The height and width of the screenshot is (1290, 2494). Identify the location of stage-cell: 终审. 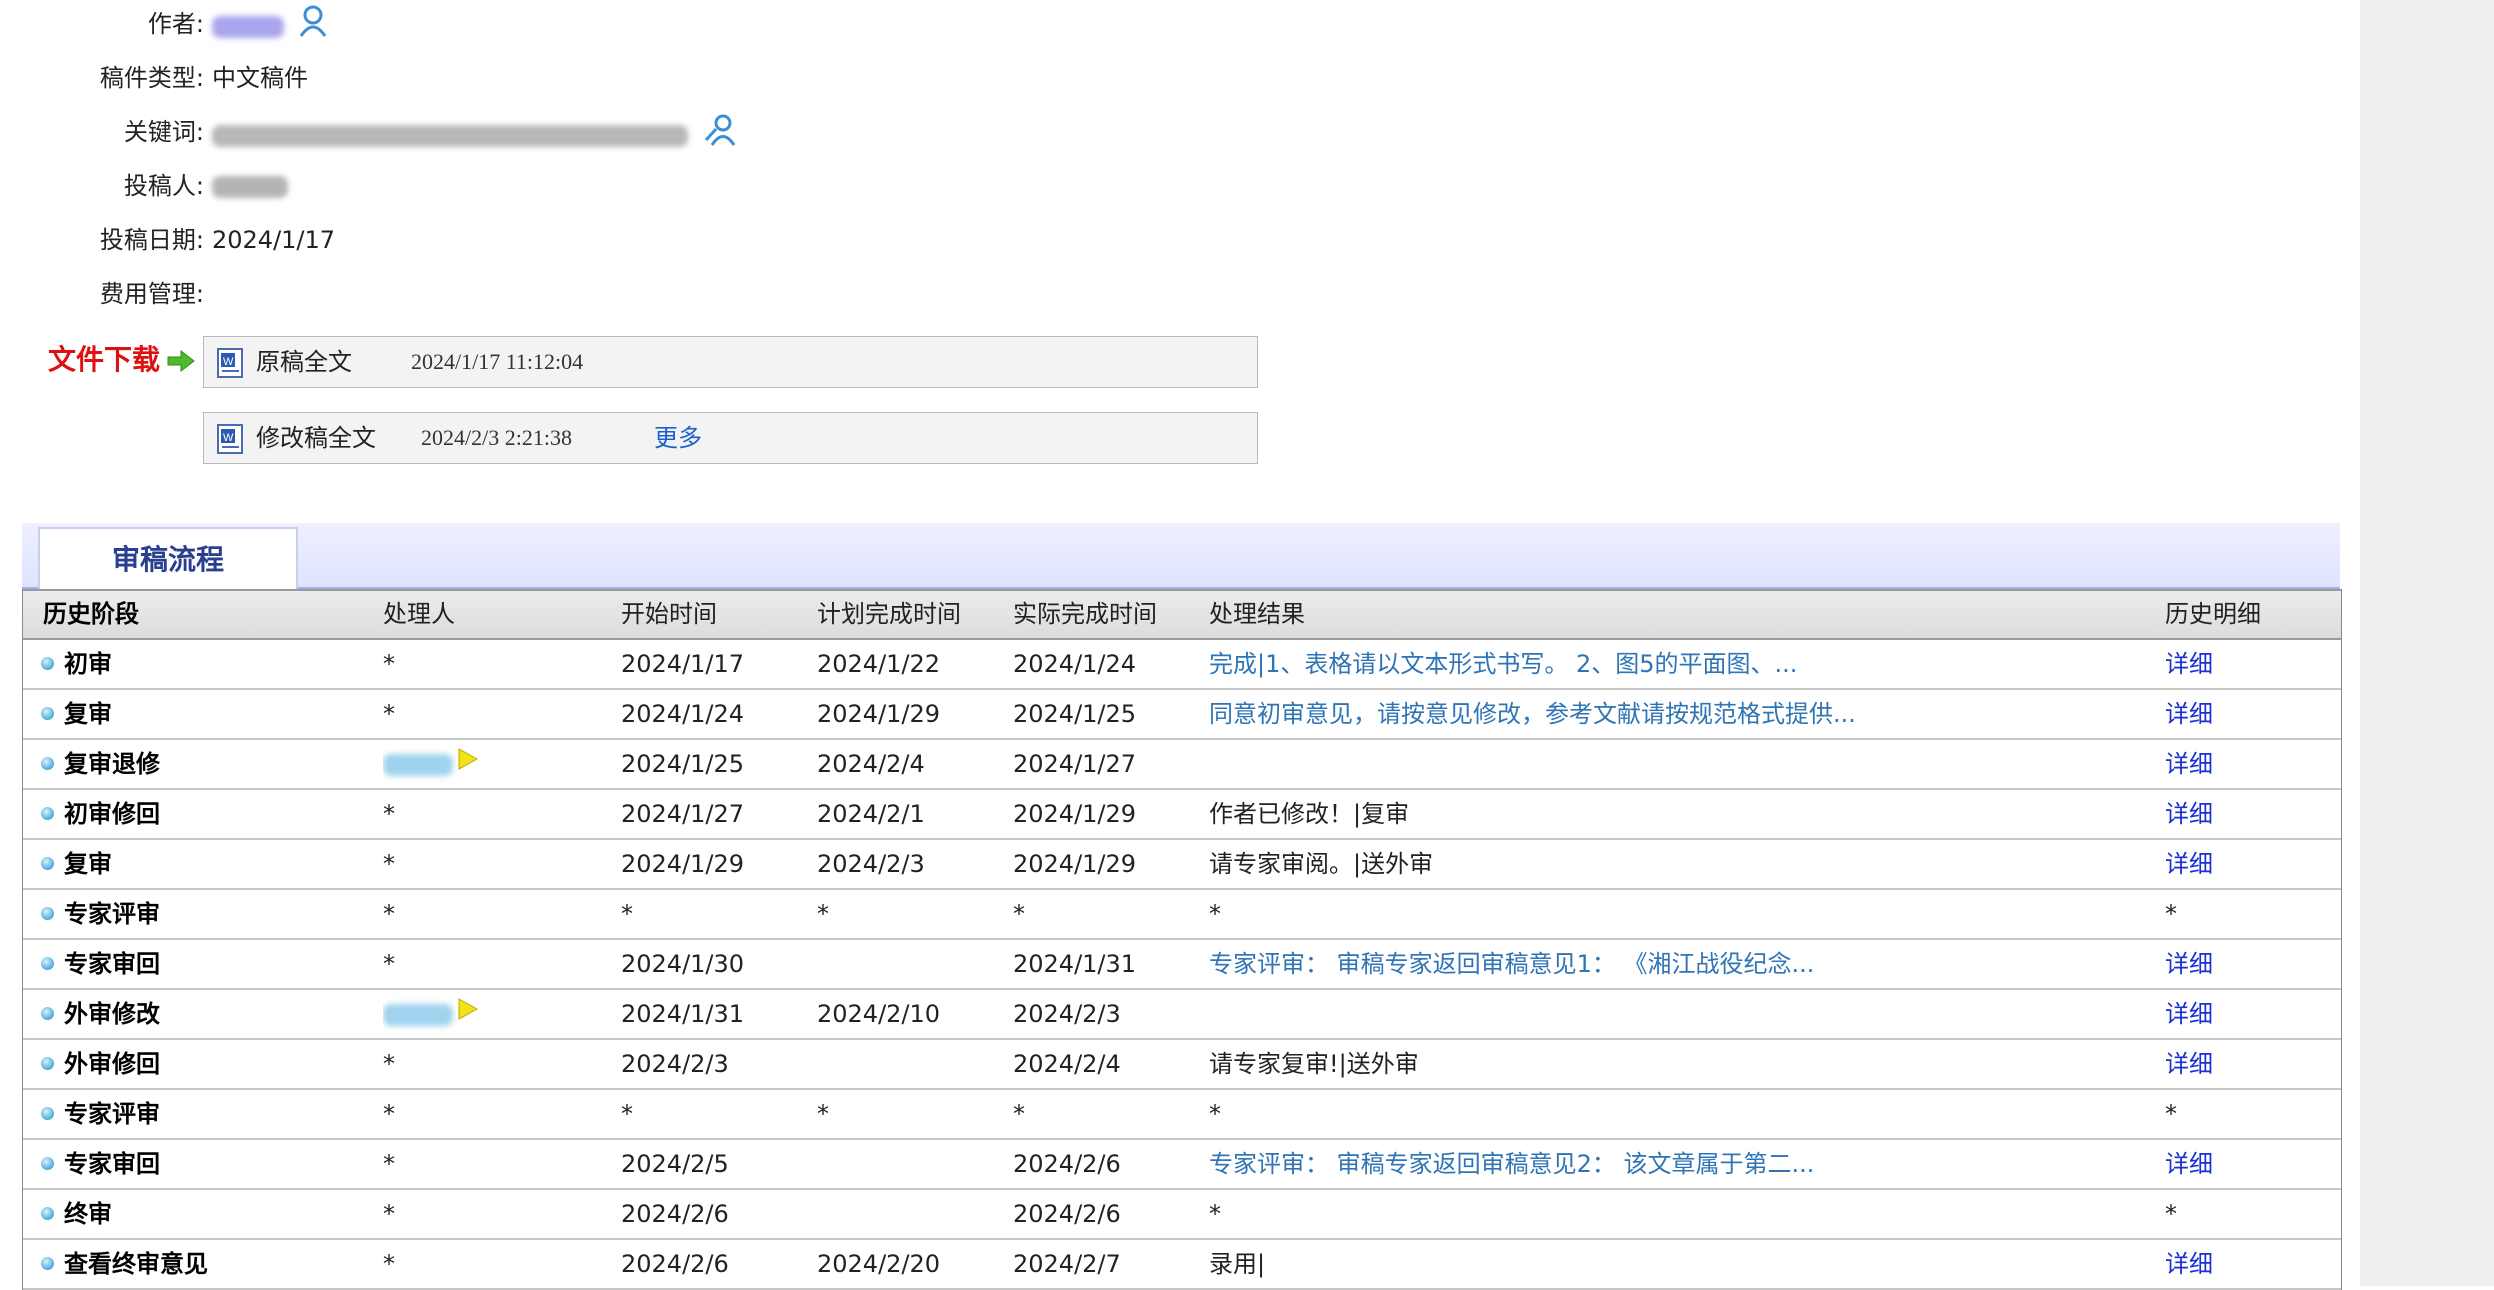
(76, 1214).